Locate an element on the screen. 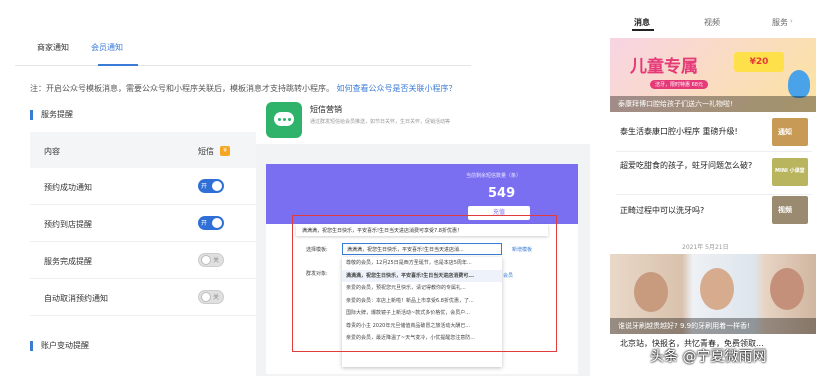 Image resolution: width=832 pixels, height=376 pixels. highlight-box is located at coordinates (424, 283).